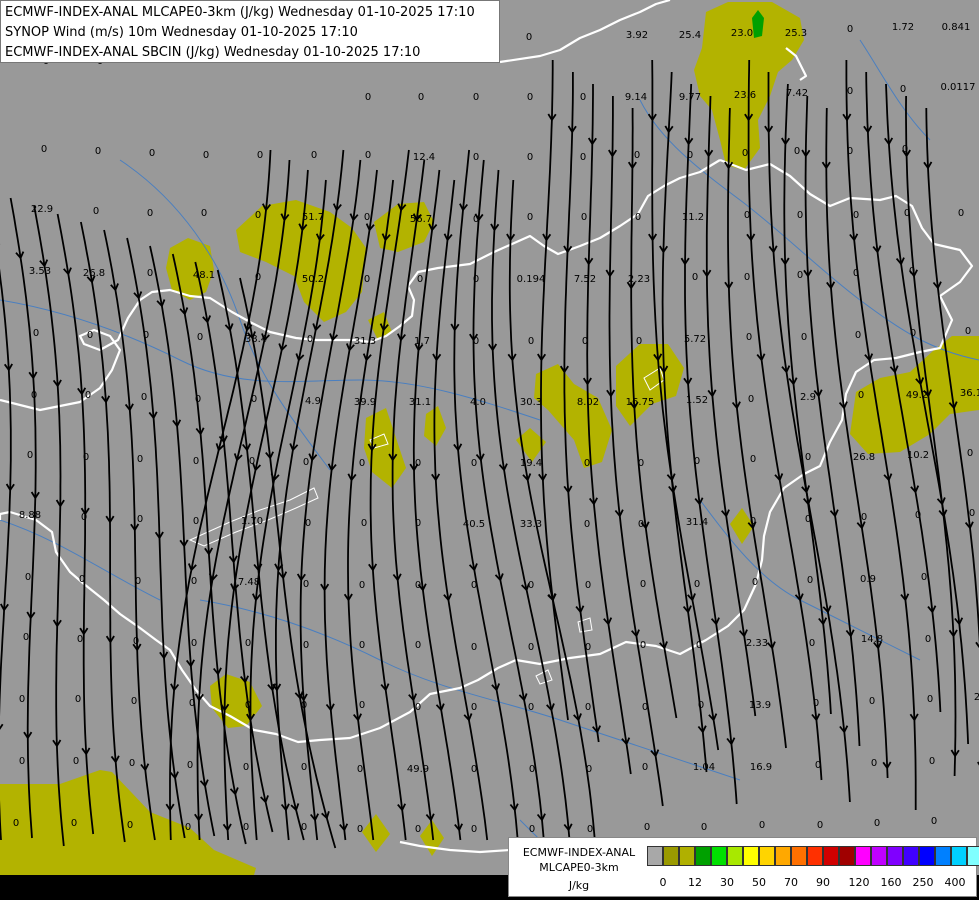 Image resolution: width=979 pixels, height=900 pixels. I want to click on station-value: 0.9, so click(868, 579).